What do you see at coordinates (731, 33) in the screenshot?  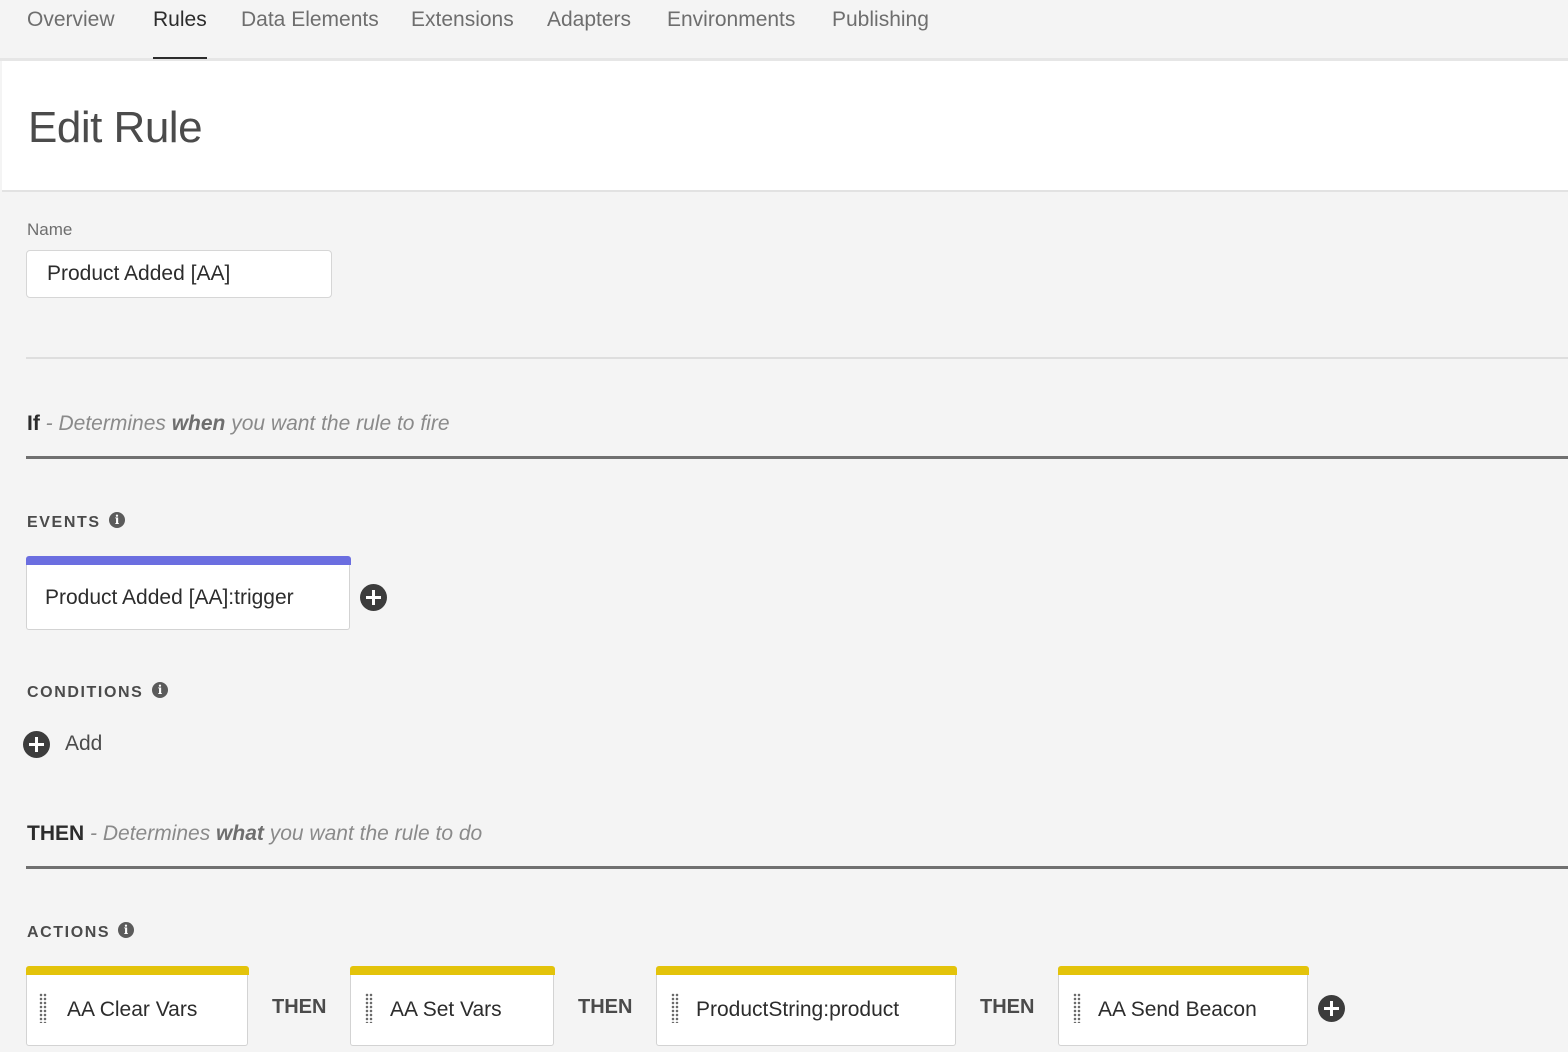 I see `tab-environments: Environments` at bounding box center [731, 33].